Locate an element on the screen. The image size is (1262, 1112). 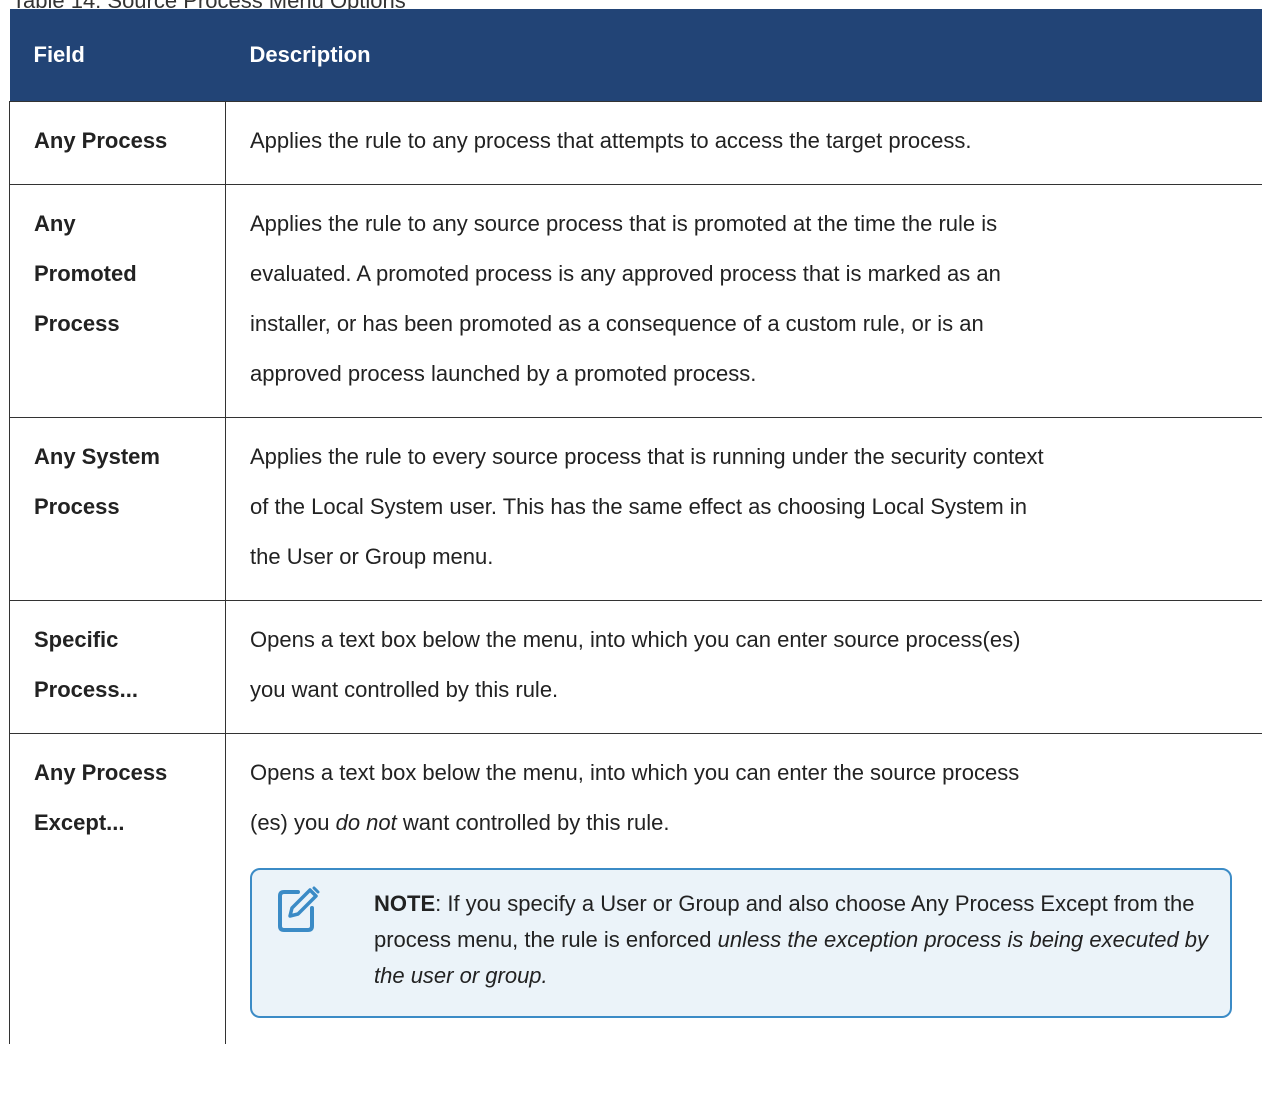
field-cell: Any Process is located at coordinates (117, 143).